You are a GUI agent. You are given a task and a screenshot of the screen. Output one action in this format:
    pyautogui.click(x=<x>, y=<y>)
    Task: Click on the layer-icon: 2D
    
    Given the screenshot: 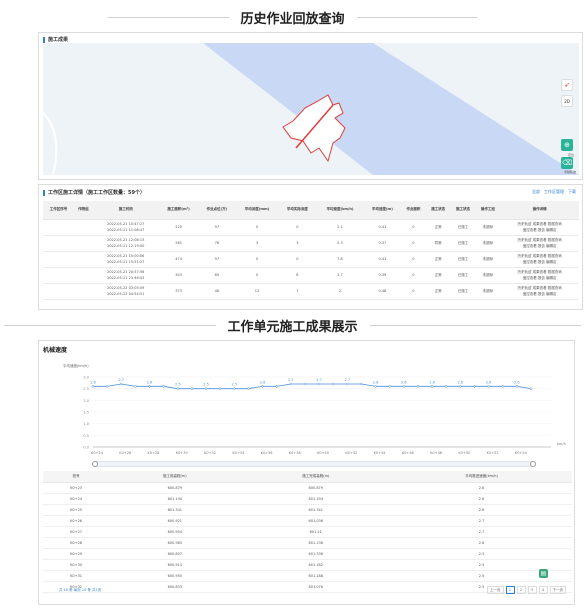 What is the action you would take?
    pyautogui.click(x=567, y=101)
    